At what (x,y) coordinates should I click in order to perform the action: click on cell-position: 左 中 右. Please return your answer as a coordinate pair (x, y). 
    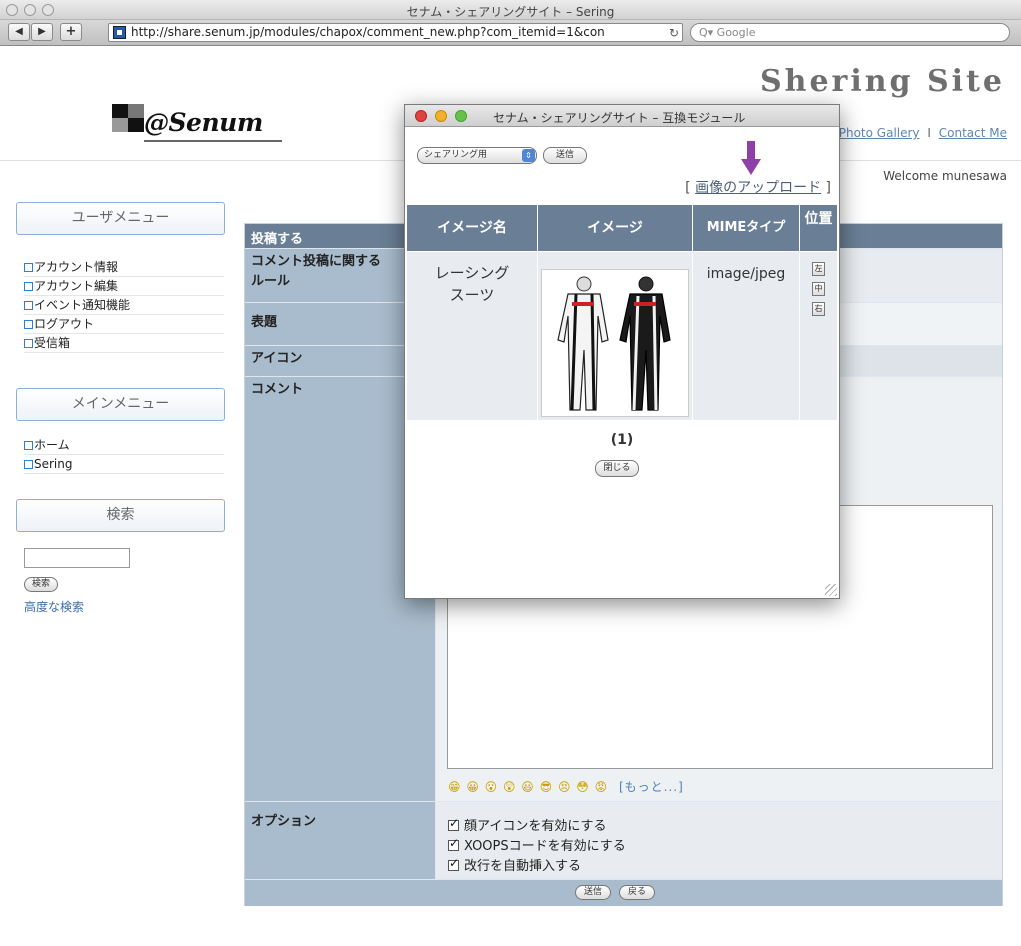
    Looking at the image, I should click on (818, 336).